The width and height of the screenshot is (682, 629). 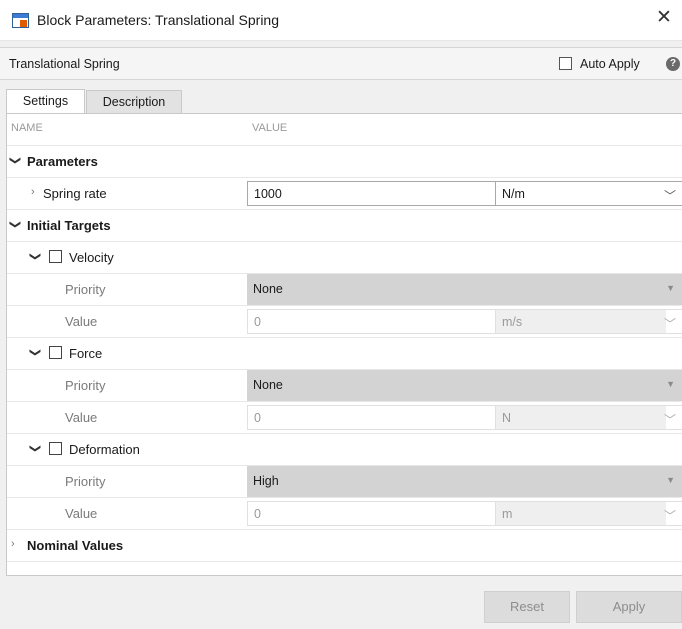 I want to click on column-header-row: NAME VALUE, so click(x=344, y=130).